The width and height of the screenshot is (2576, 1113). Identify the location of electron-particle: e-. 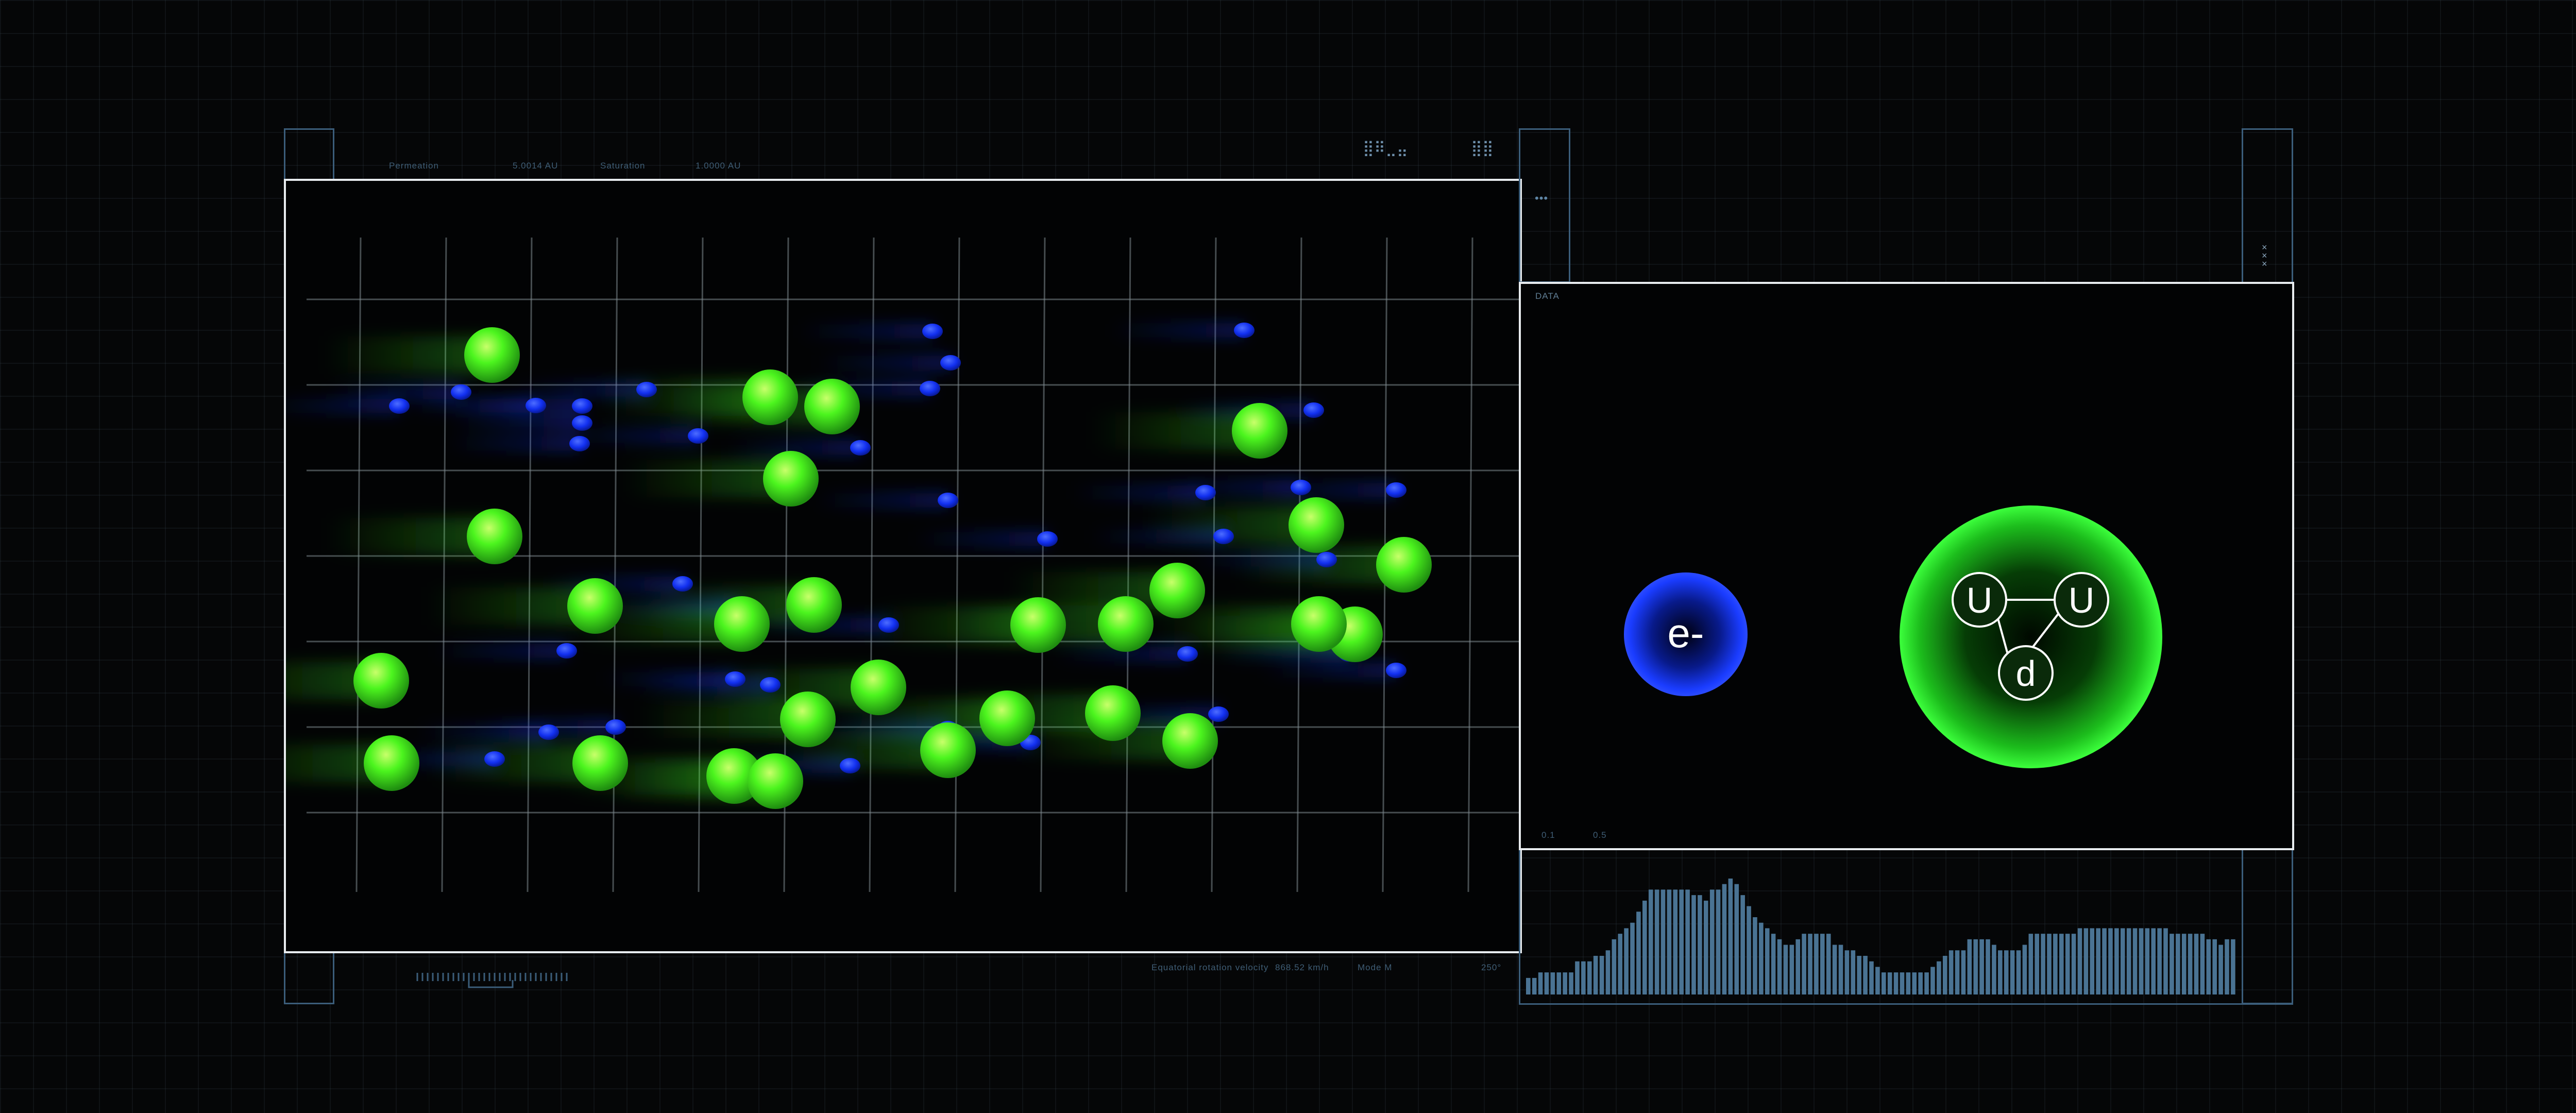
(1685, 634).